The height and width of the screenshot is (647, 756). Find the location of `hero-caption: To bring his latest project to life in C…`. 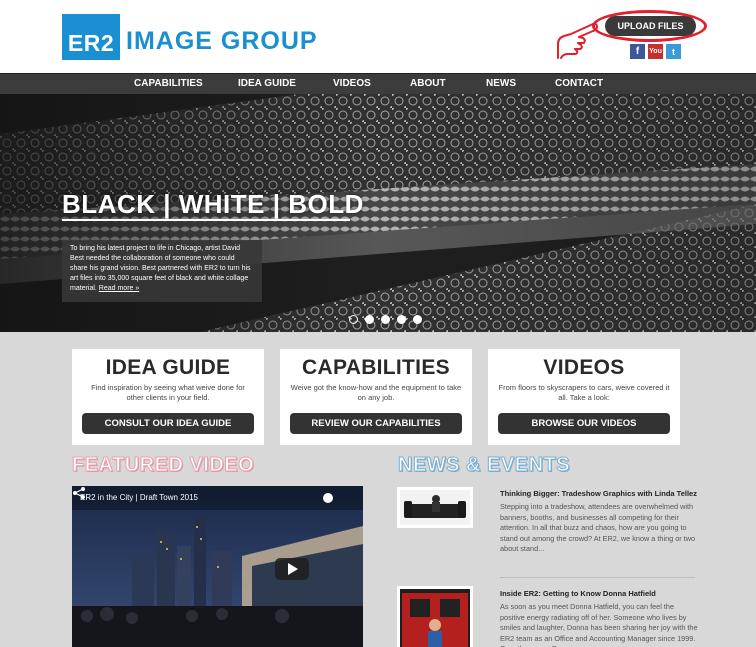

hero-caption: To bring his latest project to life in C… is located at coordinates (162, 271).